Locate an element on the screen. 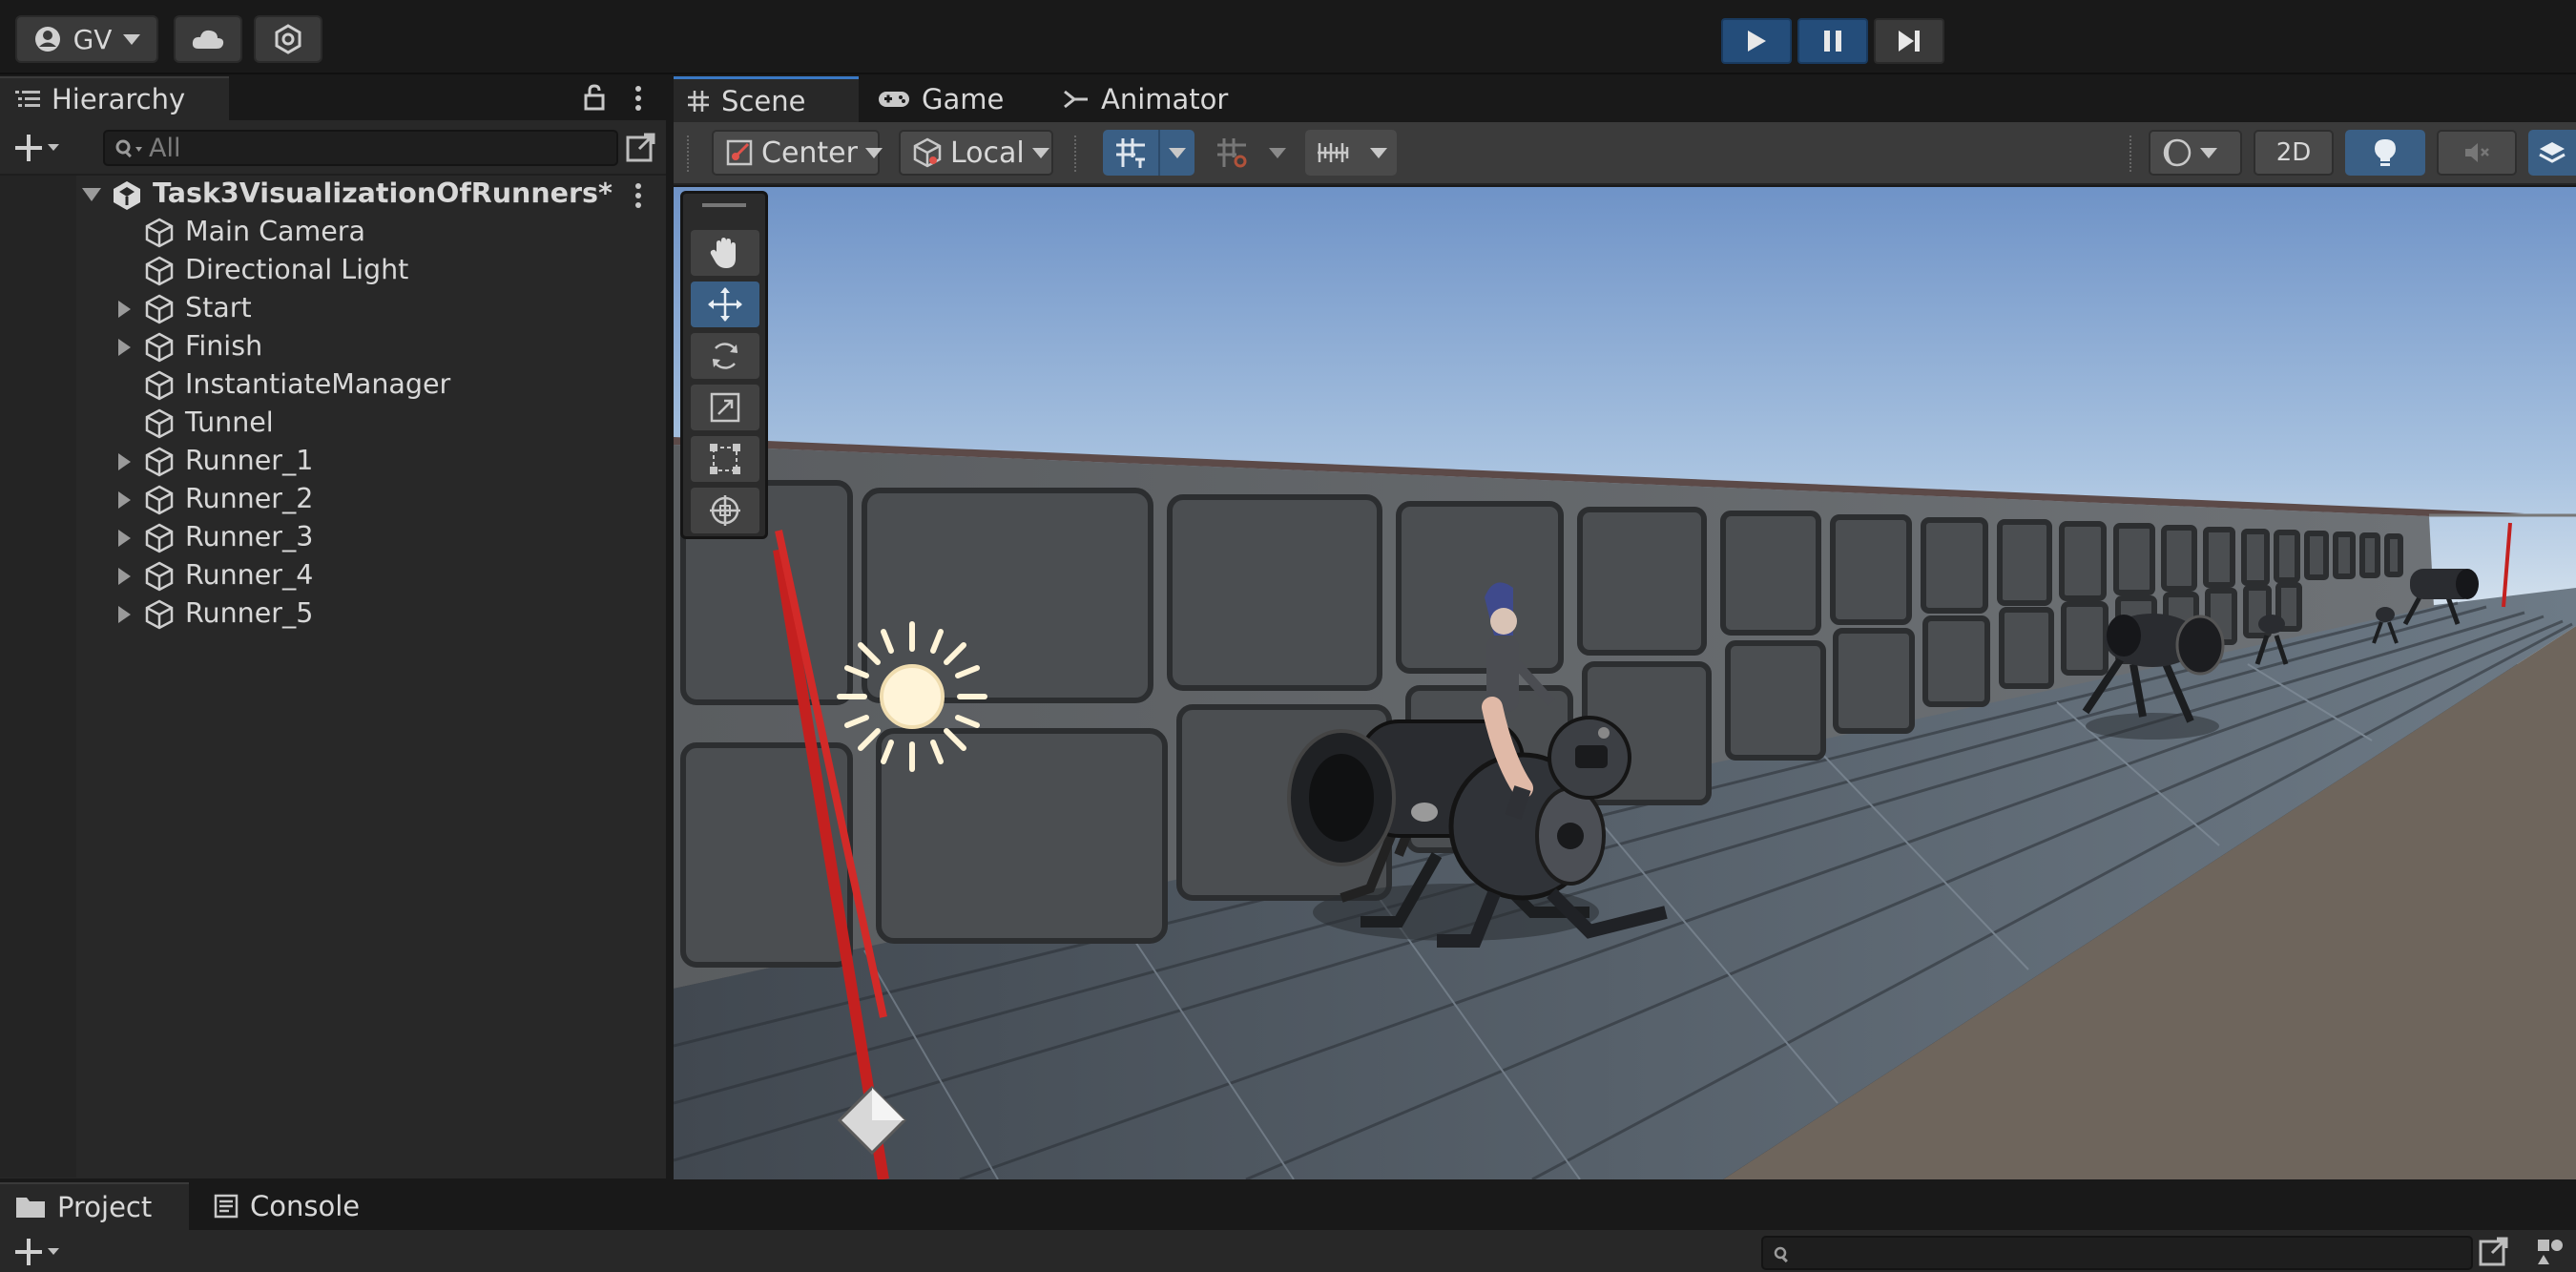  overlay-grip is located at coordinates (724, 205).